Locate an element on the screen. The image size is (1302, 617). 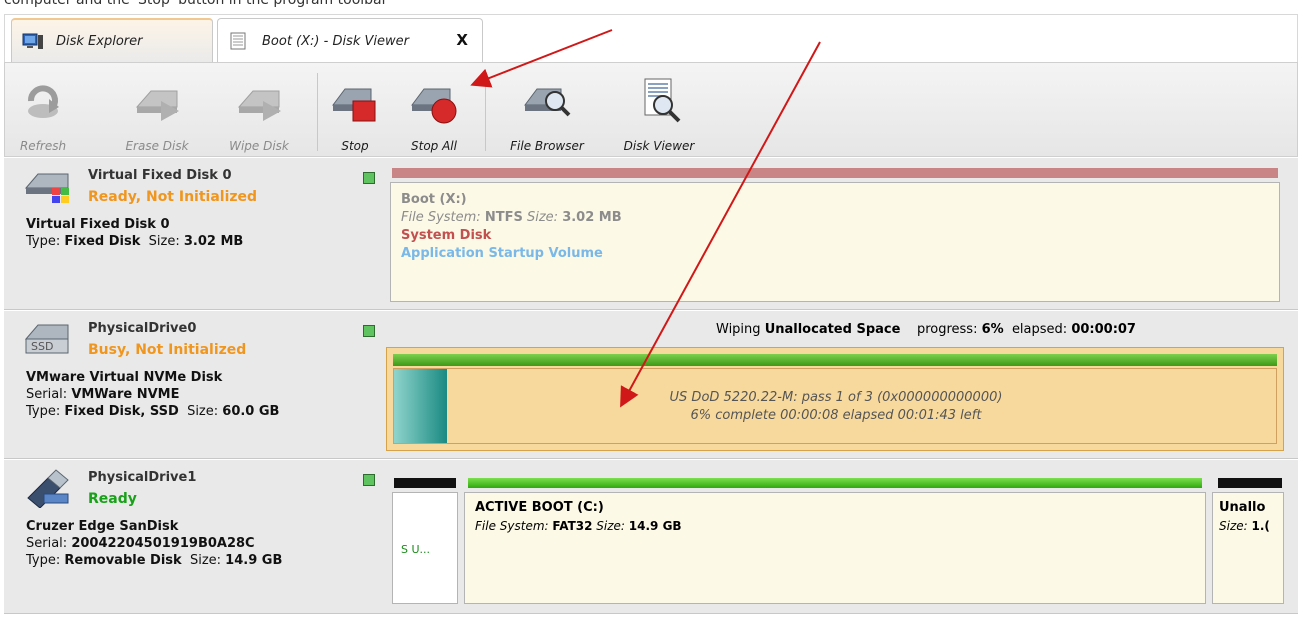
erase-disk-icon is located at coordinates (157, 105).